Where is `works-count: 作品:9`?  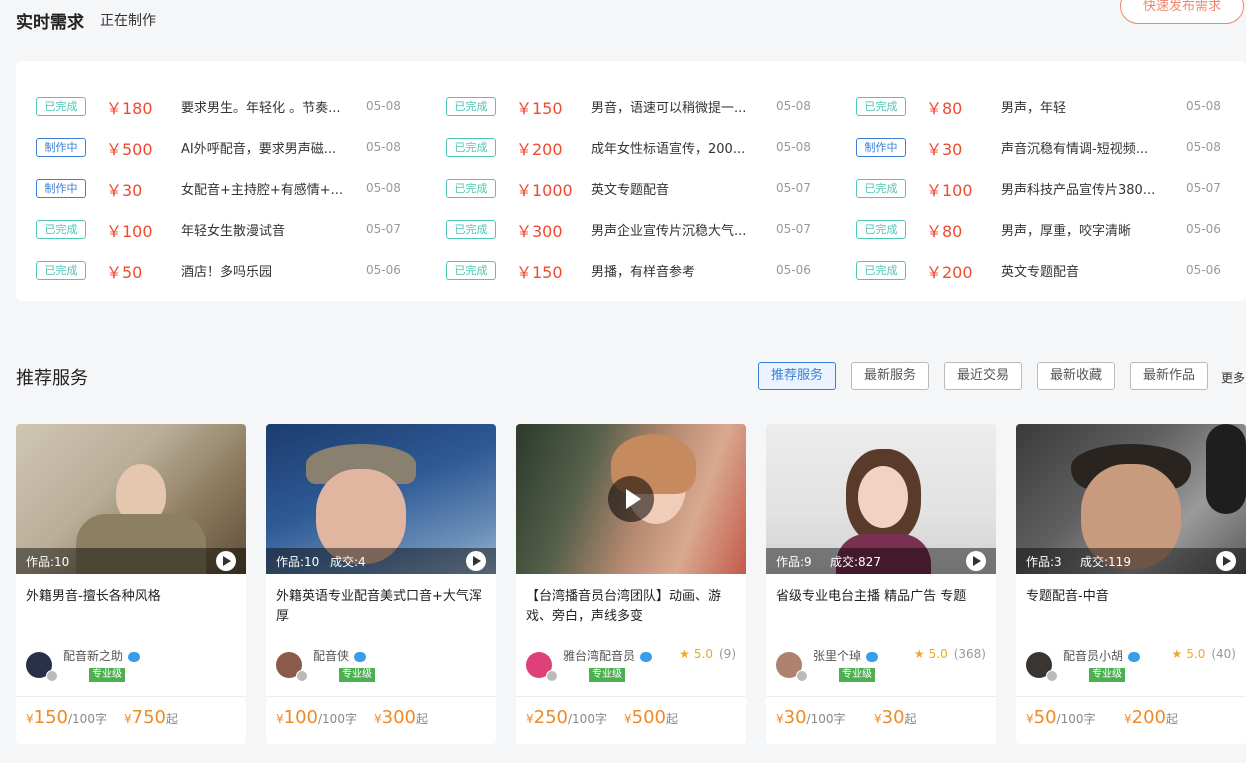 works-count: 作品:9 is located at coordinates (794, 562).